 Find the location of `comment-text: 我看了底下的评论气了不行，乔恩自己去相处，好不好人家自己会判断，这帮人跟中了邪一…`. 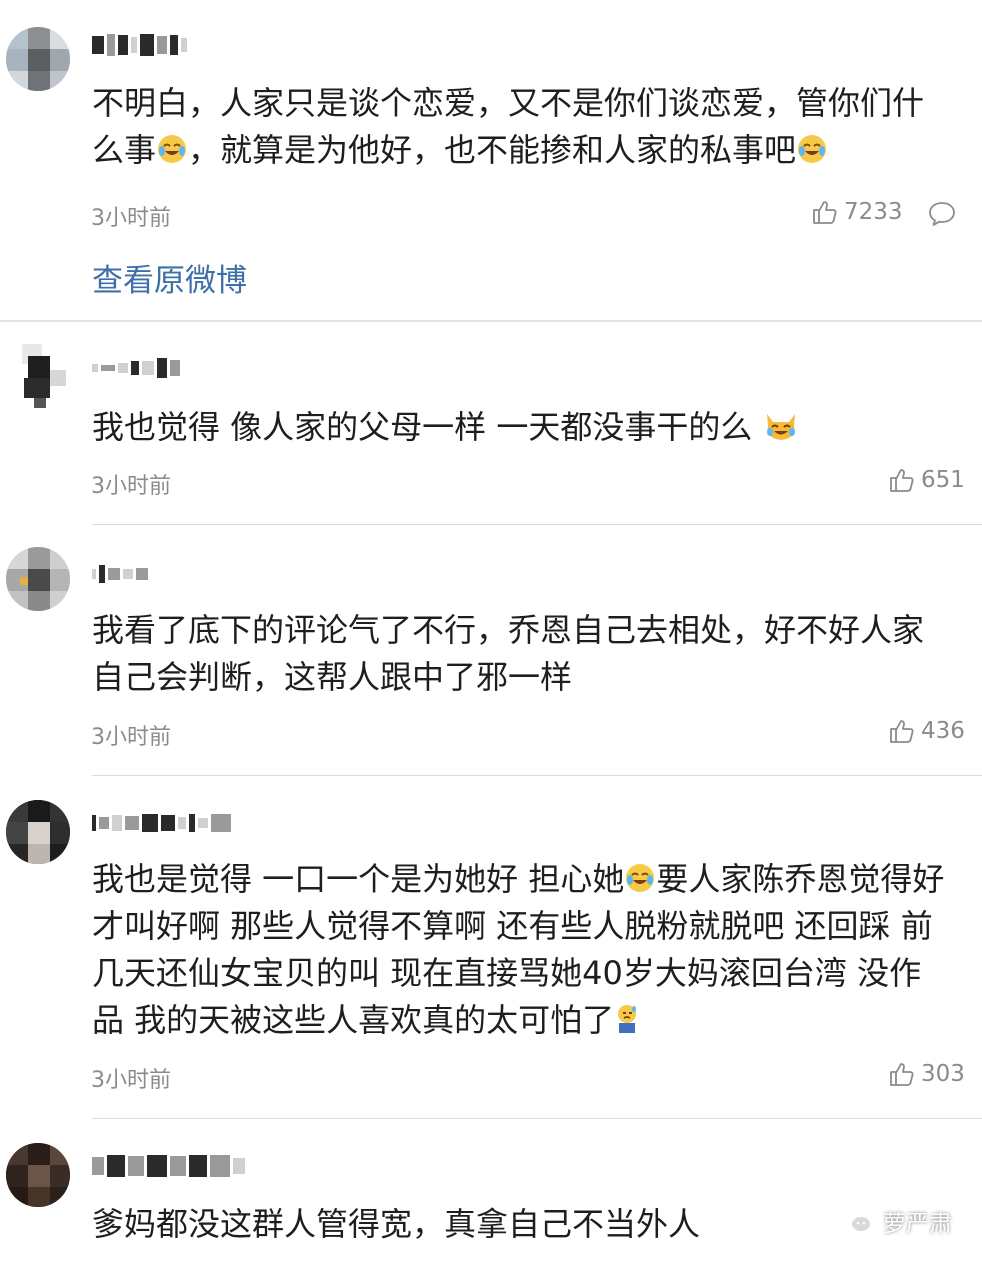

comment-text: 我看了底下的评论气了不行，乔恩自己去相处，好不好人家自己会判断，这帮人跟中了邪一… is located at coordinates (508, 653).